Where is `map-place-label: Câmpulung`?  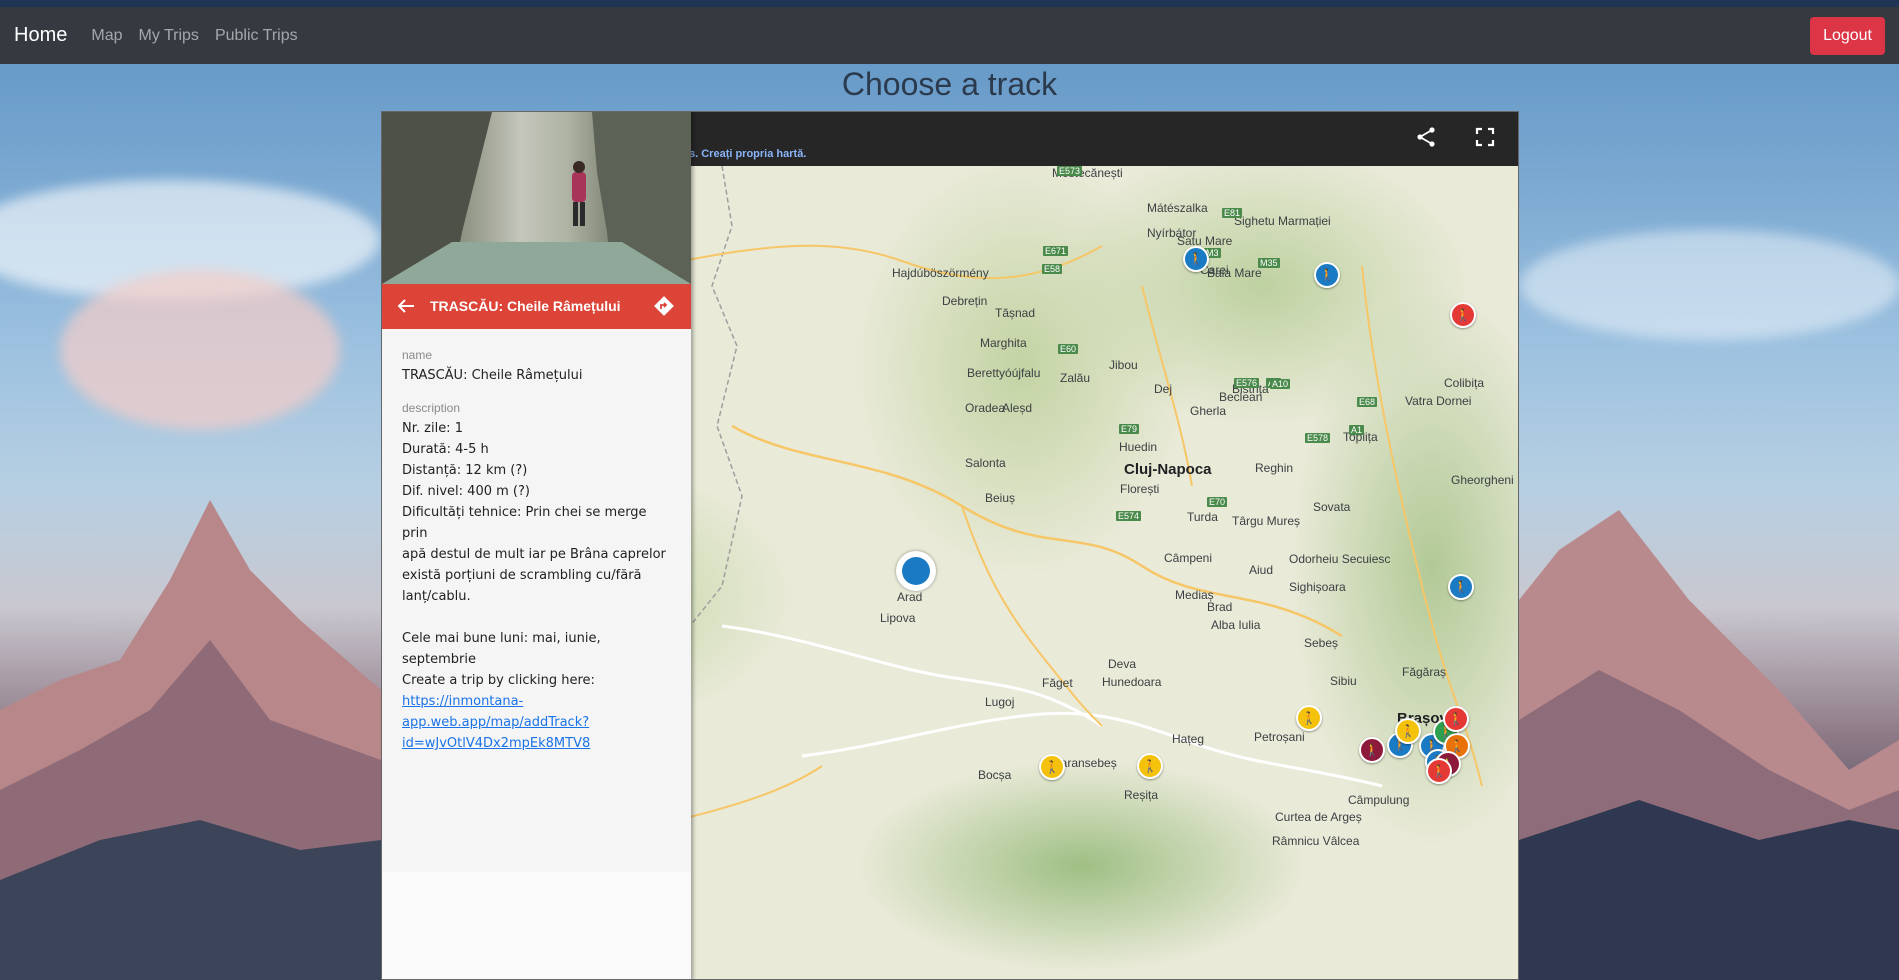
map-place-label: Câmpulung is located at coordinates (1379, 800).